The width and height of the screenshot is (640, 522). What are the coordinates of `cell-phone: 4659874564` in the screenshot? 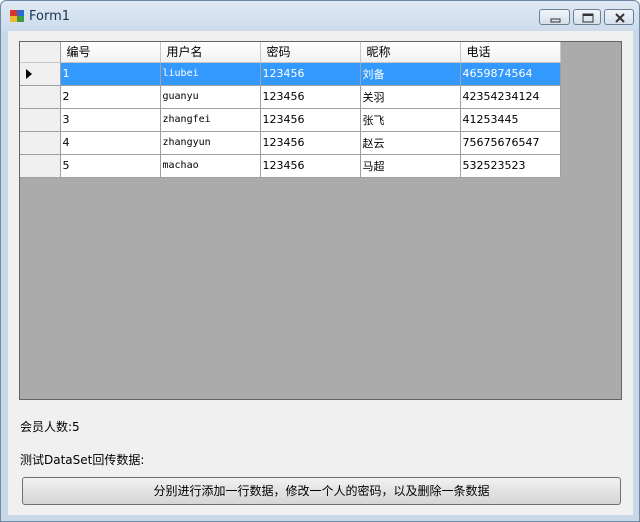 It's located at (510, 74).